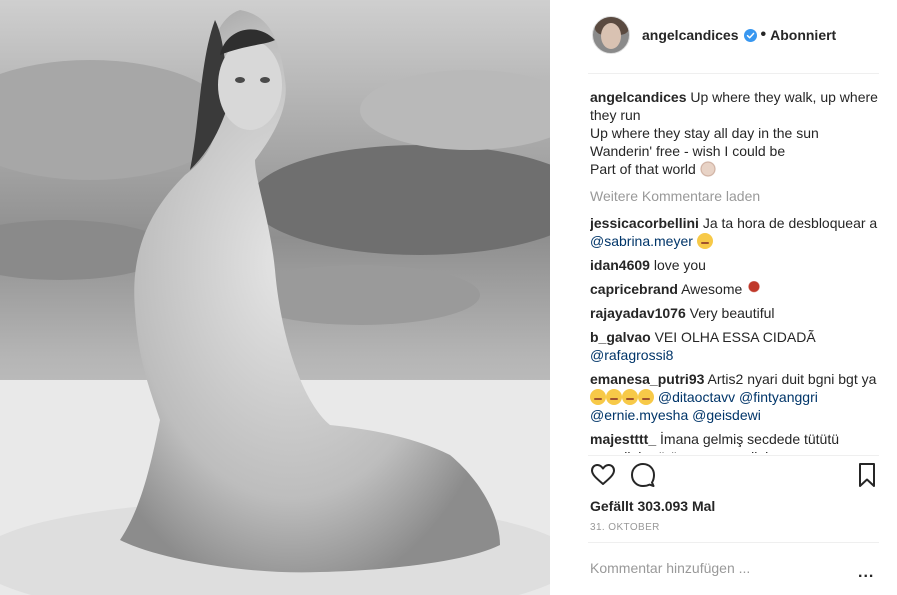 The height and width of the screenshot is (595, 897). I want to click on avatar, so click(611, 35).